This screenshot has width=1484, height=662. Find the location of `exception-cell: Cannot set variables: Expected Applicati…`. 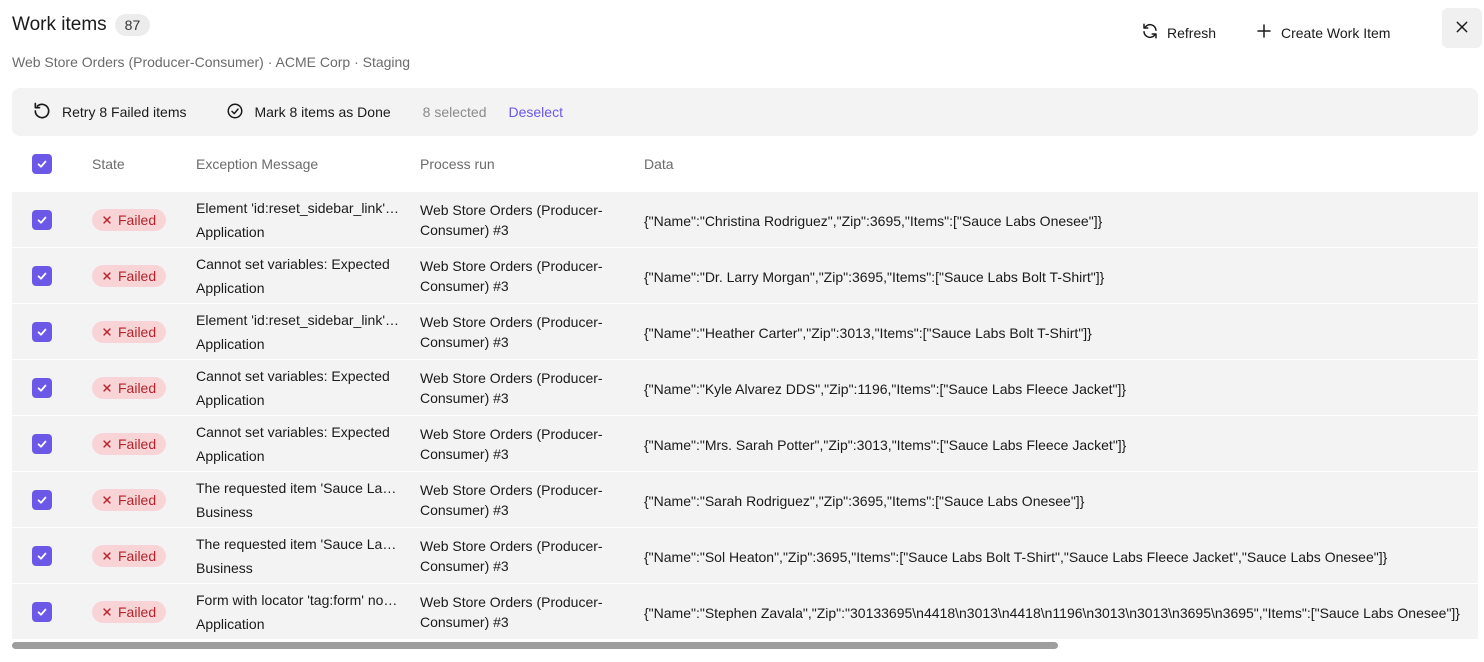

exception-cell: Cannot set variables: Expected Applicati… is located at coordinates (308, 444).